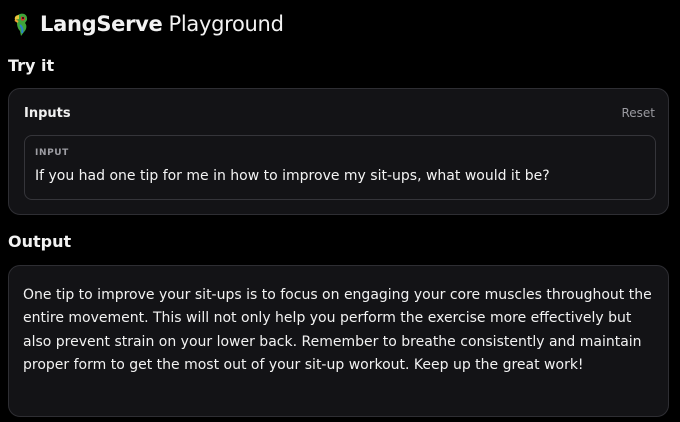 This screenshot has height=422, width=680. I want to click on reset-button: Reset, so click(638, 113).